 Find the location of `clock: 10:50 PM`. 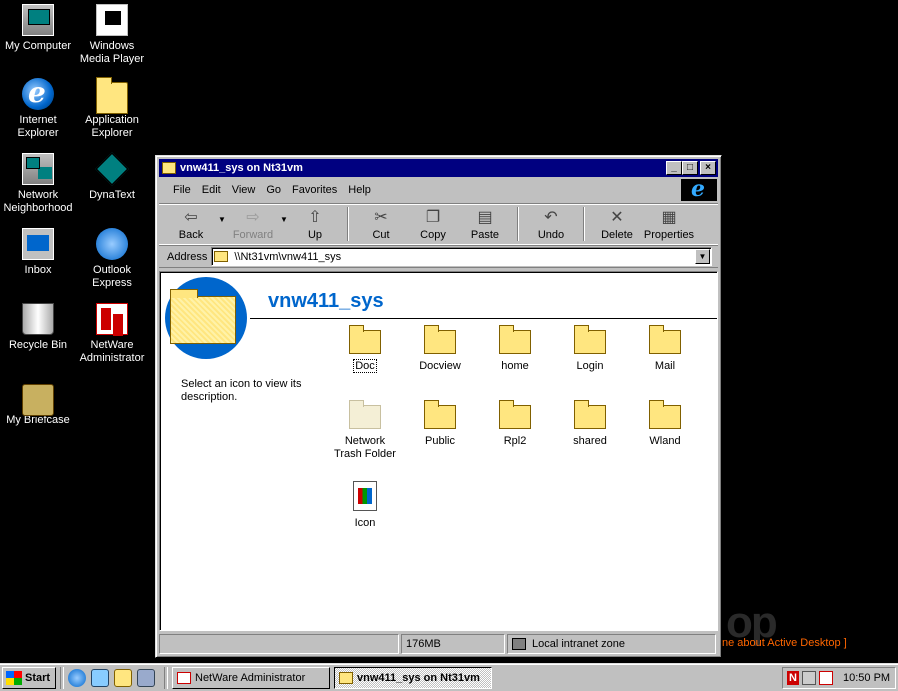

clock: 10:50 PM is located at coordinates (866, 678).